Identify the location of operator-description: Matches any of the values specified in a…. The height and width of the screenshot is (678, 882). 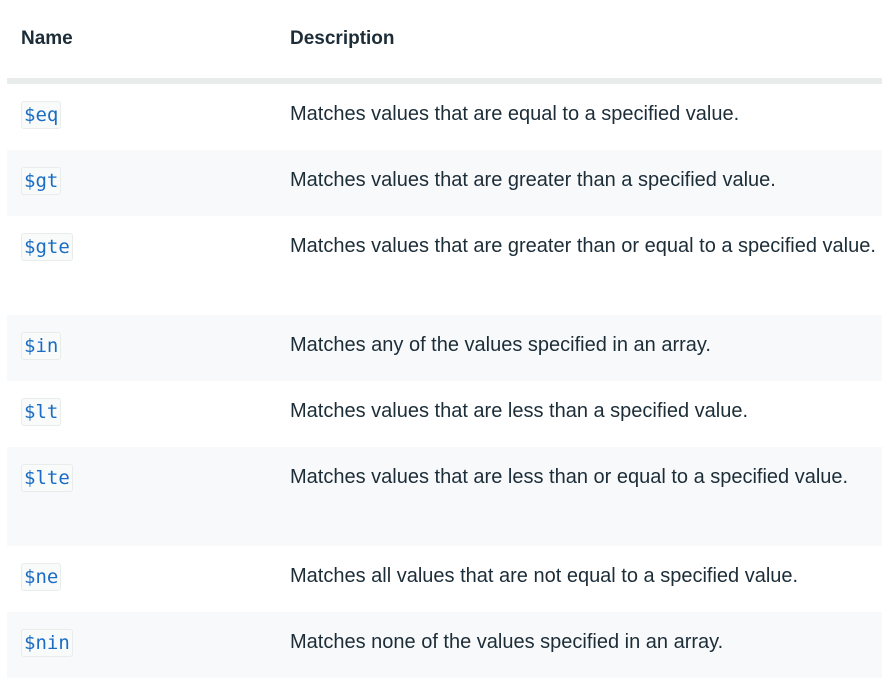
(500, 345).